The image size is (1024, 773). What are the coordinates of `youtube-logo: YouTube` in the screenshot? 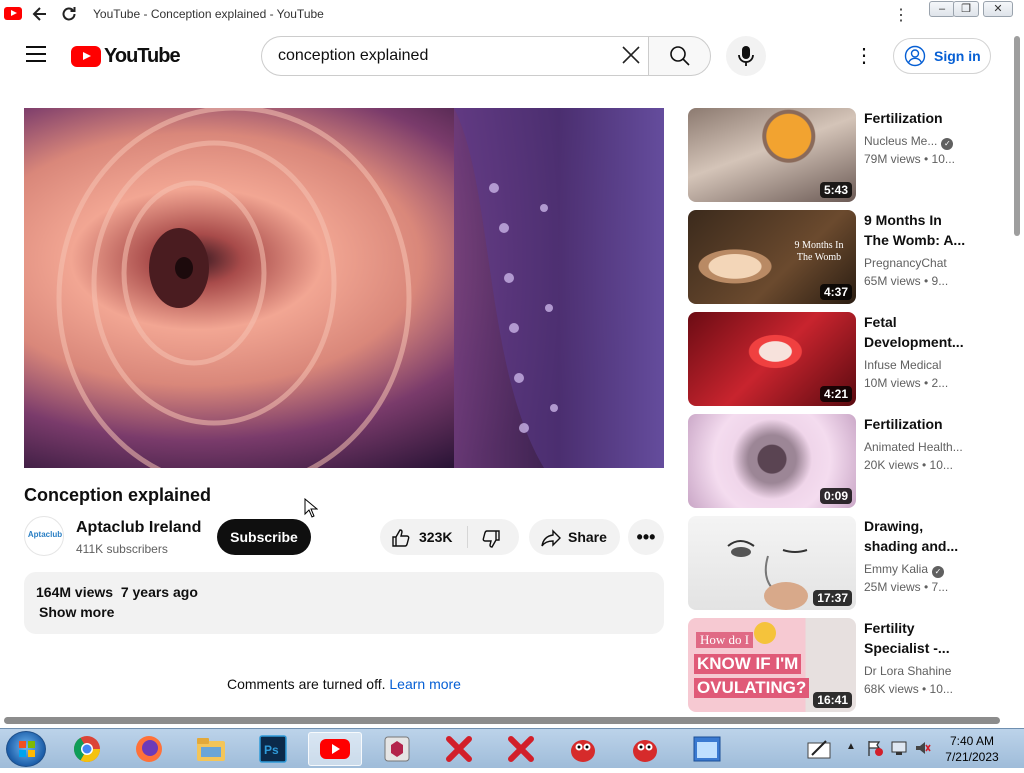 It's located at (126, 56).